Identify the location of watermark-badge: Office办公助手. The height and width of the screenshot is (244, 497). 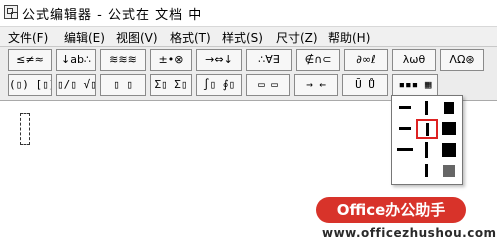
(391, 210).